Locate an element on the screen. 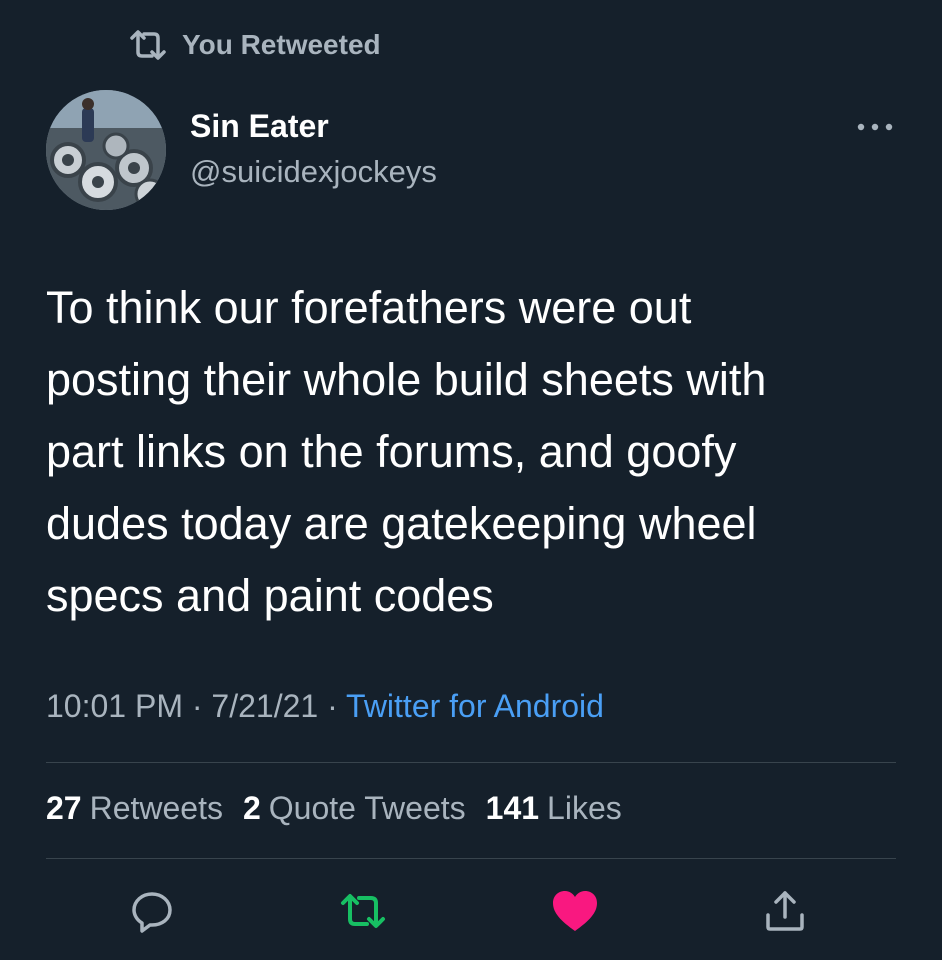 The image size is (942, 960). like-button is located at coordinates (575, 911).